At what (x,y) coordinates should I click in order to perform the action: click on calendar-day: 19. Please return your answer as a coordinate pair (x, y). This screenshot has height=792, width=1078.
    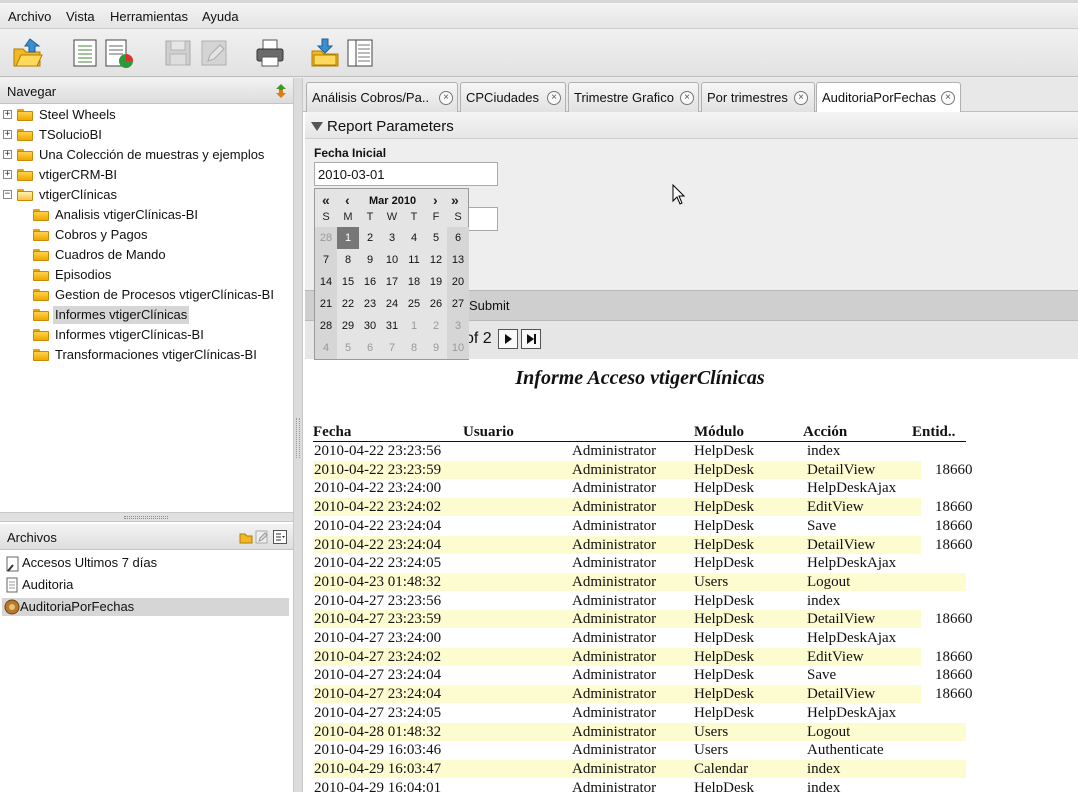
    Looking at the image, I should click on (436, 282).